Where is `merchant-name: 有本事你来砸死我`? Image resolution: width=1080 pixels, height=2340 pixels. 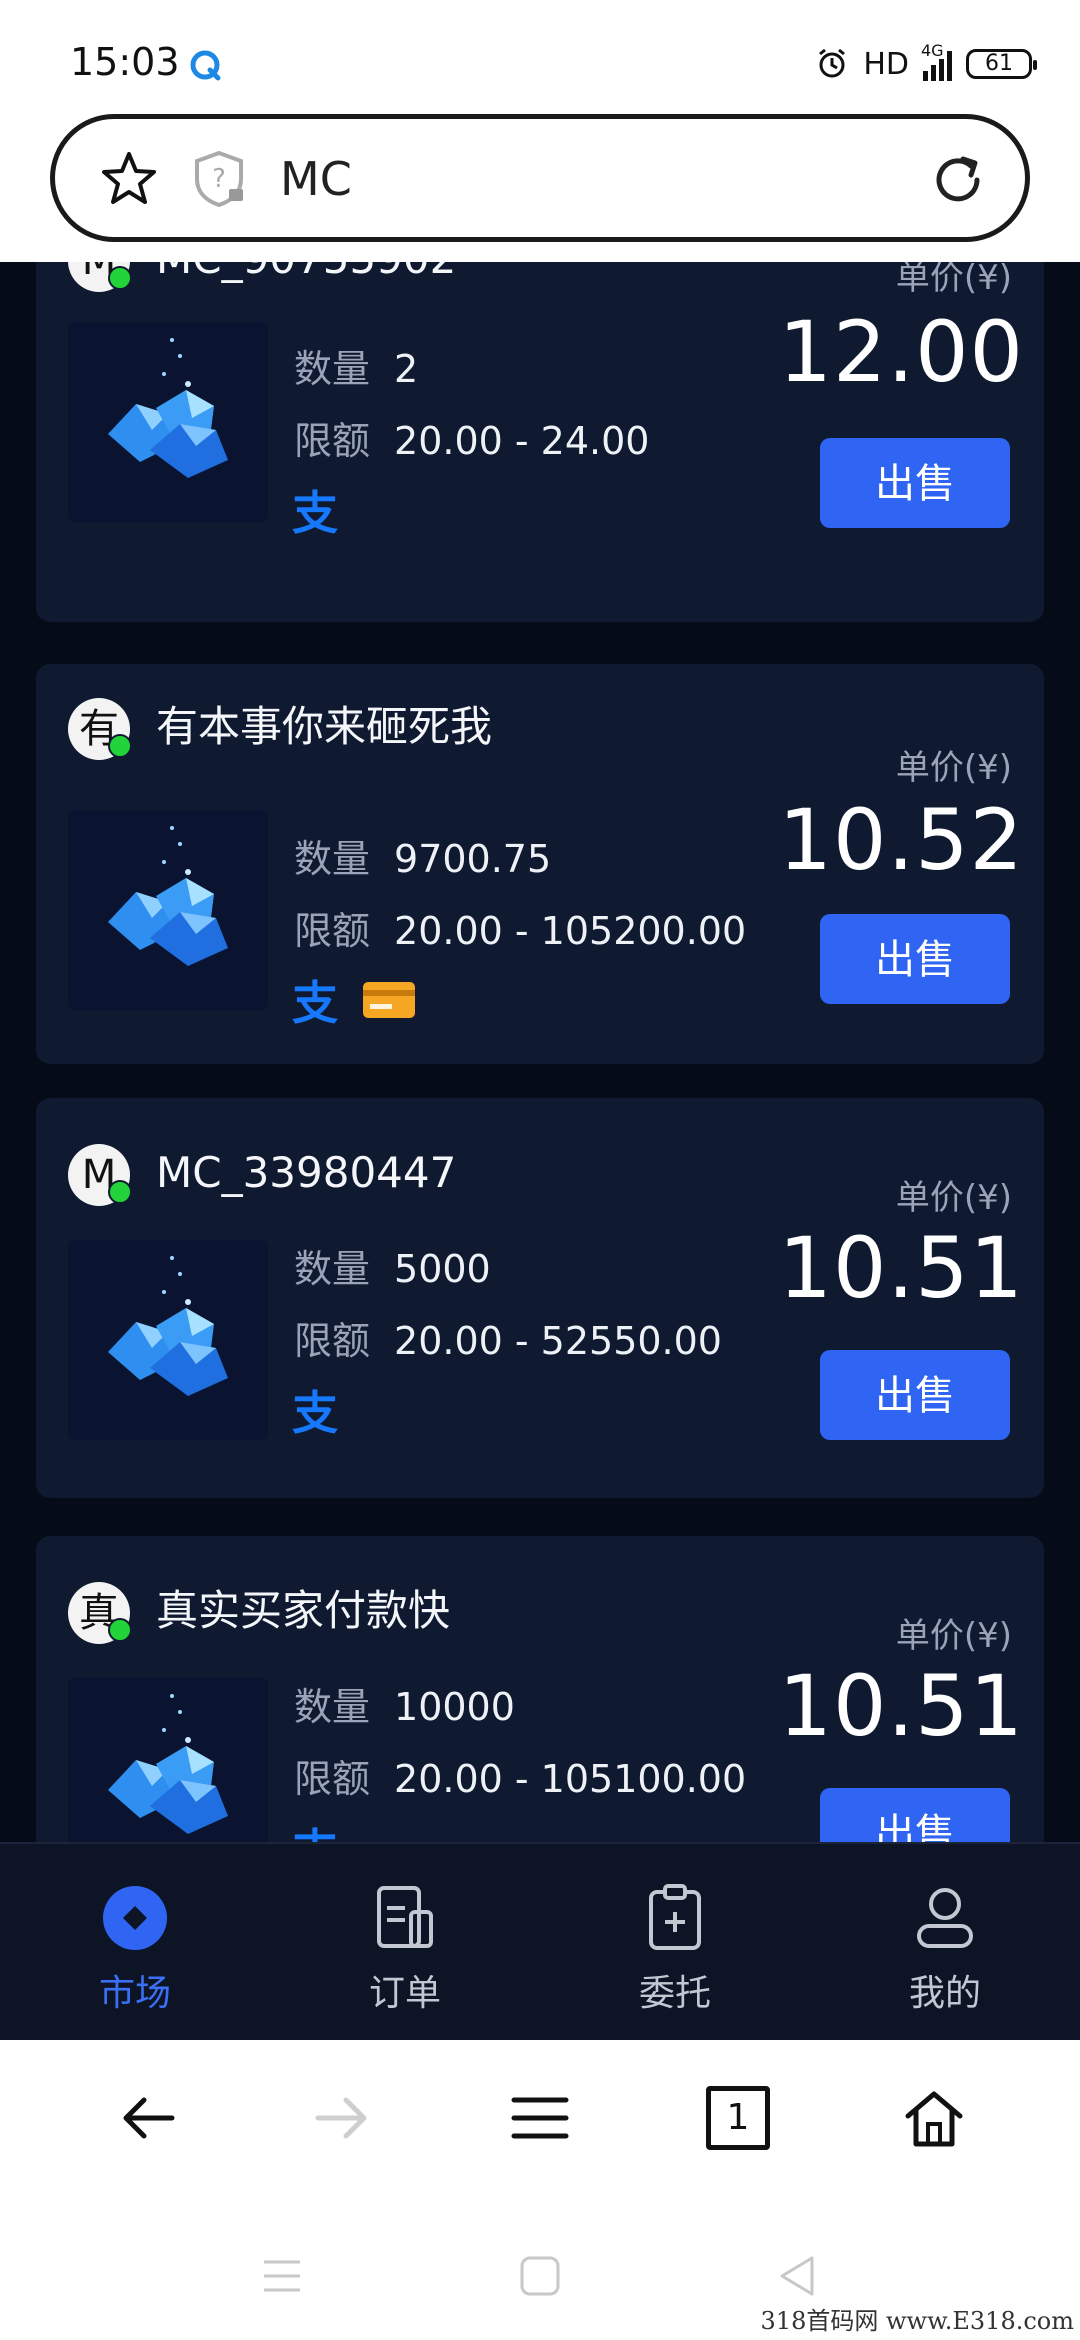 merchant-name: 有本事你来砸死我 is located at coordinates (324, 727).